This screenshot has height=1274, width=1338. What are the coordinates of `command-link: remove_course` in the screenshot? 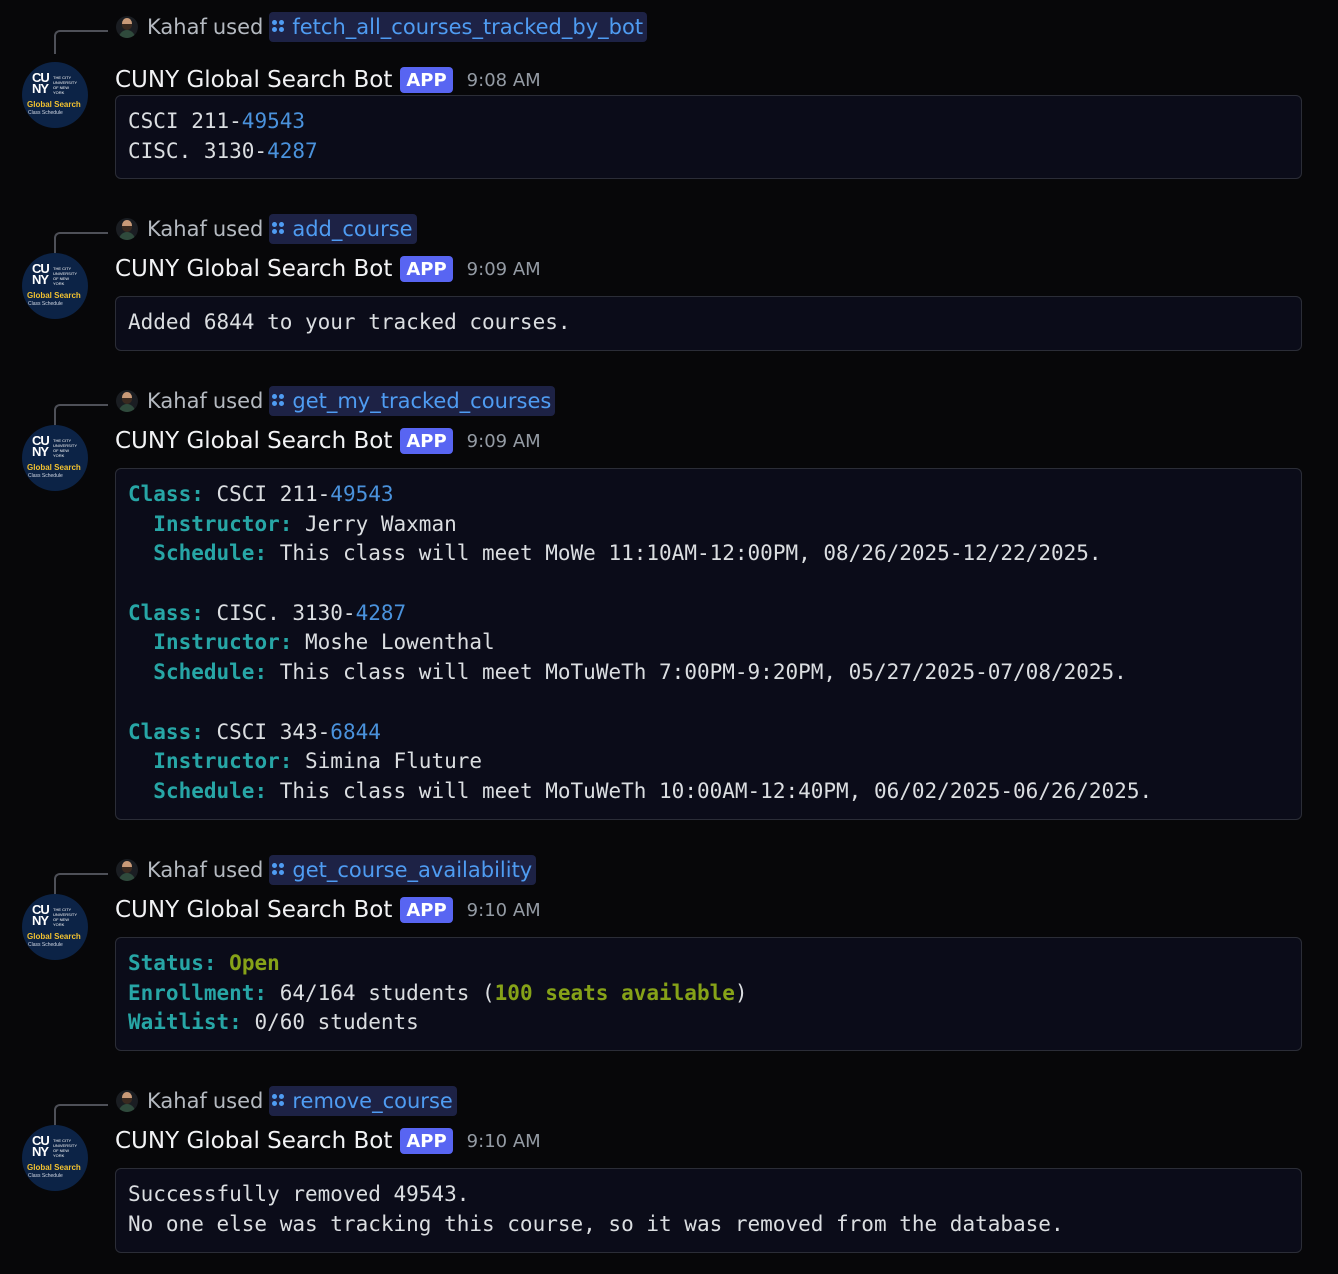 It's located at (363, 1101).